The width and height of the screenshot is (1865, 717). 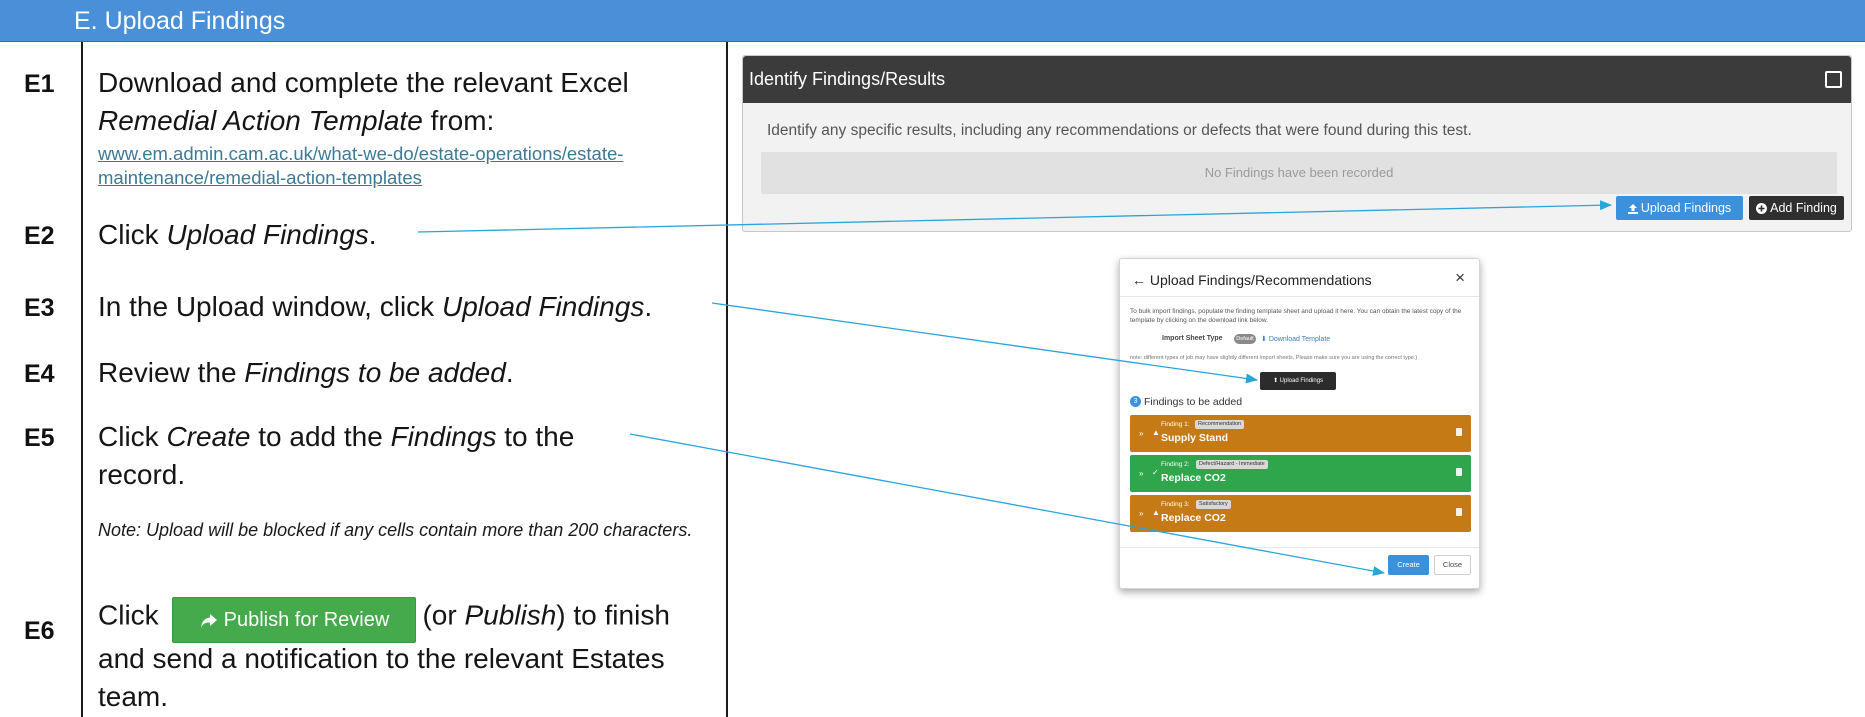 What do you see at coordinates (128, 615) in the screenshot?
I see `step-text-e6-part1: Click` at bounding box center [128, 615].